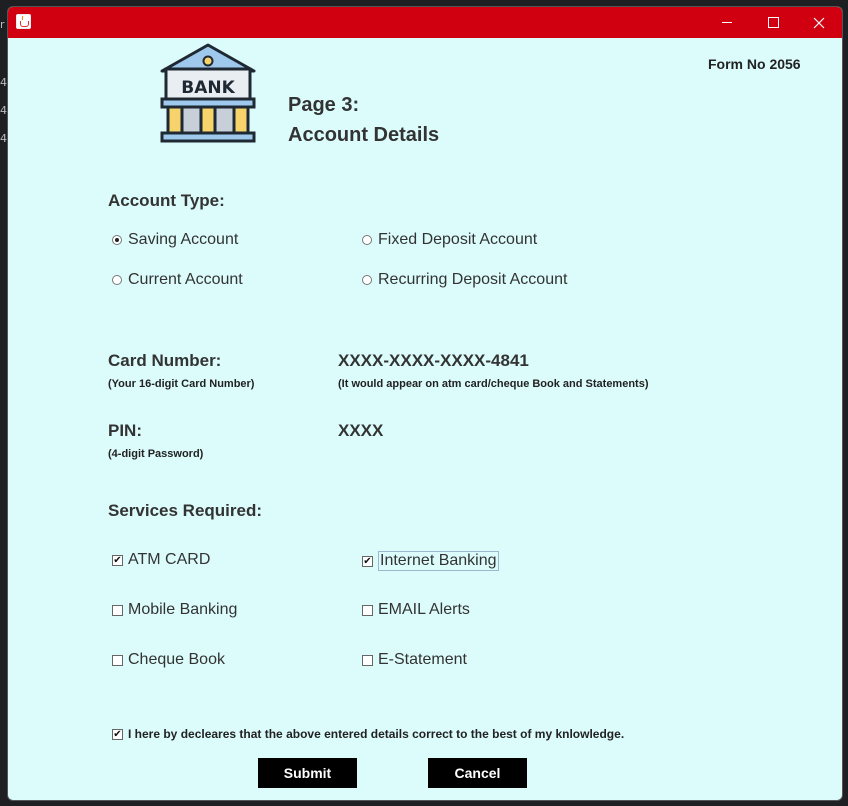 Image resolution: width=848 pixels, height=806 pixels. I want to click on page-label: Page 3:, so click(324, 105).